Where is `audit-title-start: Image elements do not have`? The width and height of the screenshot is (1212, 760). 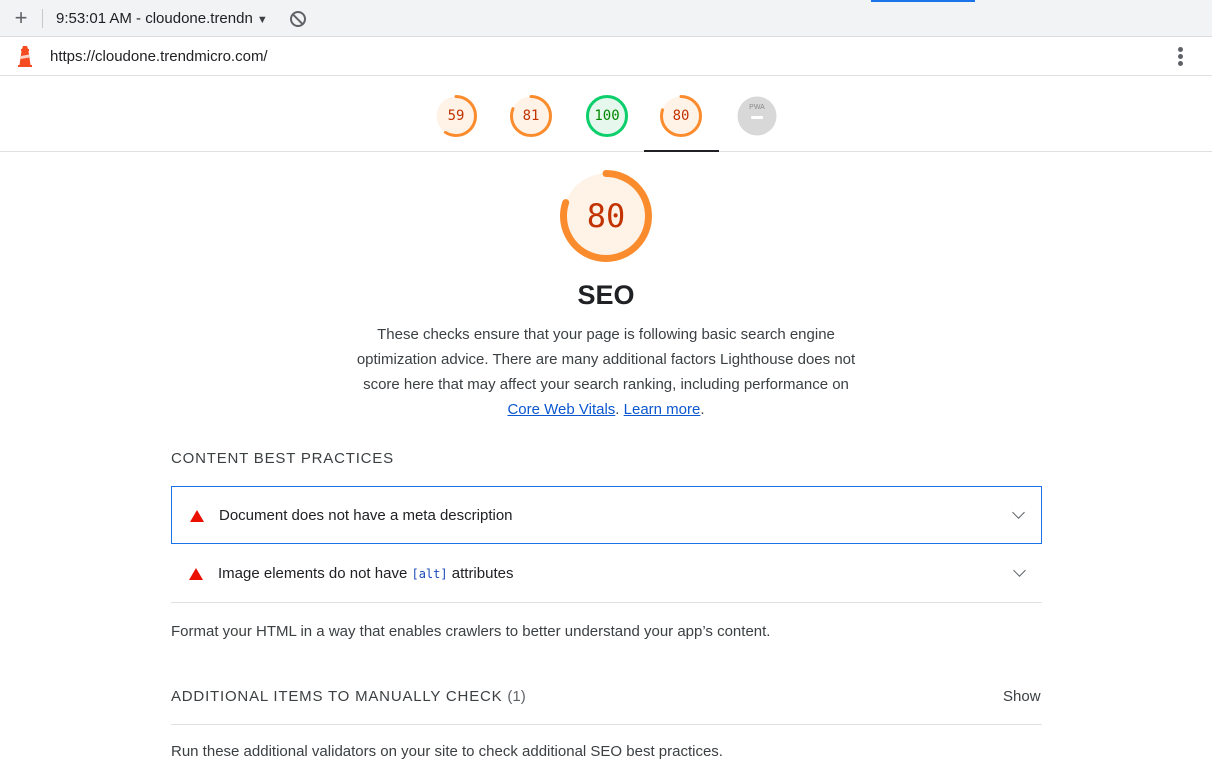 audit-title-start: Image elements do not have is located at coordinates (315, 573).